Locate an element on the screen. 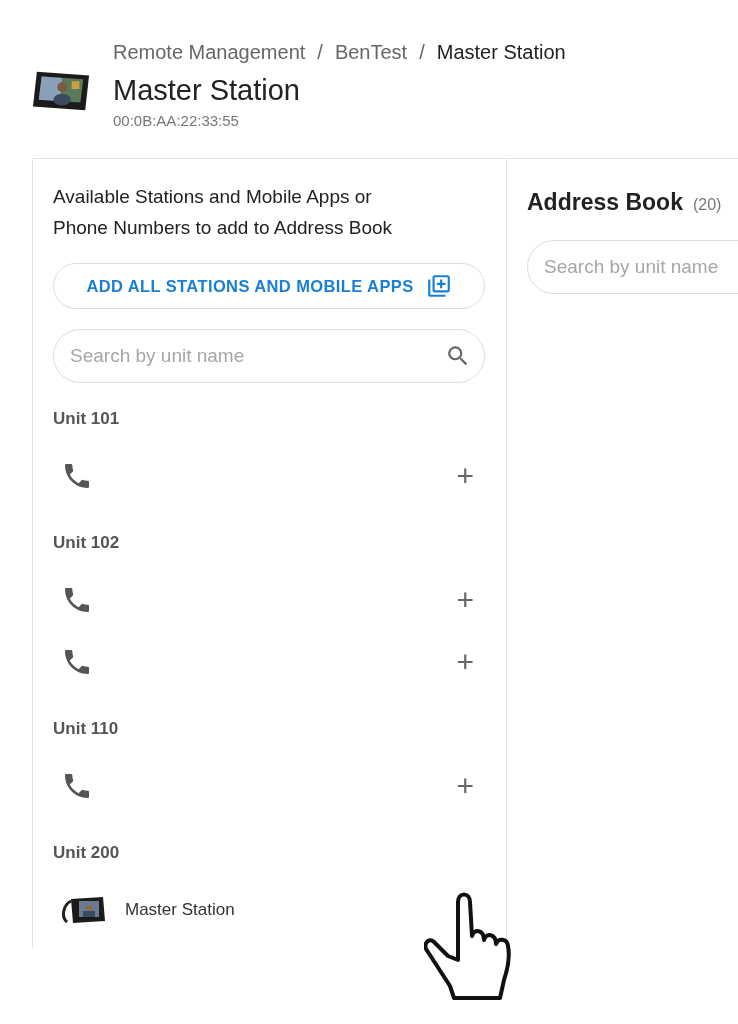 The image size is (738, 1024). add-all-icon is located at coordinates (438, 286).